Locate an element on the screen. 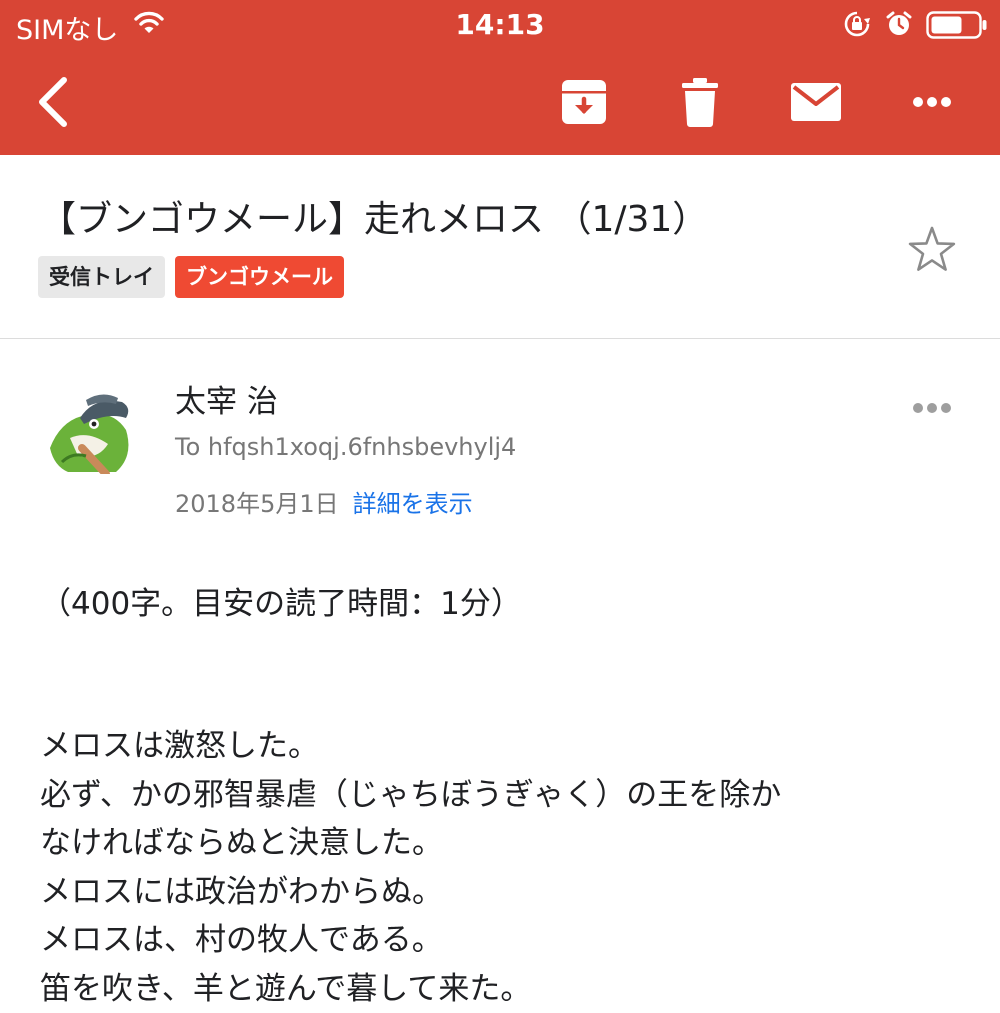 This screenshot has height=1013, width=1000. trash-icon is located at coordinates (700, 102).